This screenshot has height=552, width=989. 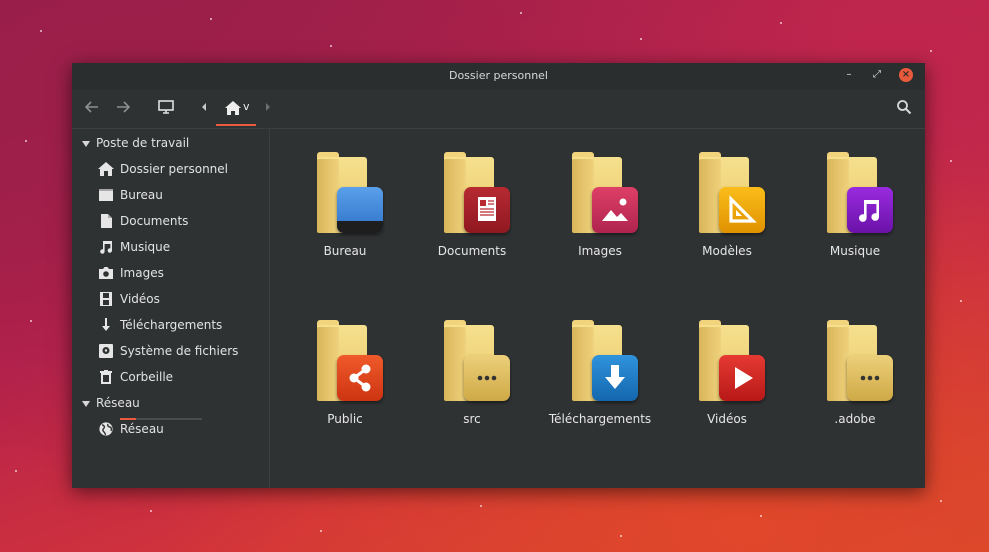 I want to click on window-title: Dossier personnel, so click(x=498, y=75).